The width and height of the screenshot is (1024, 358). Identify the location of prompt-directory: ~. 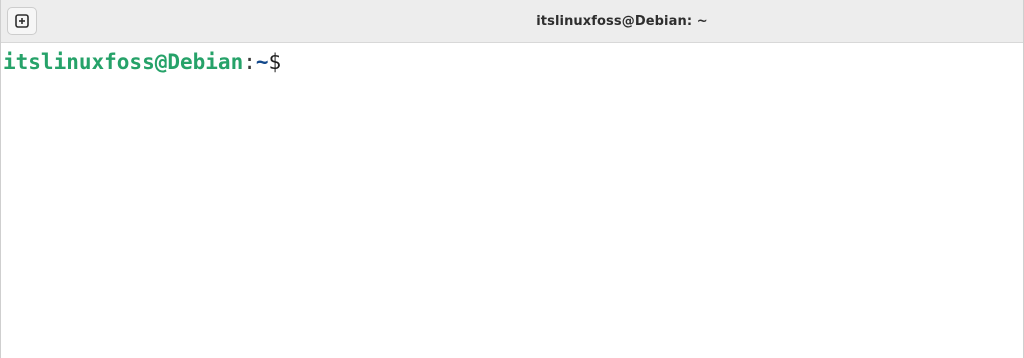
(262, 62).